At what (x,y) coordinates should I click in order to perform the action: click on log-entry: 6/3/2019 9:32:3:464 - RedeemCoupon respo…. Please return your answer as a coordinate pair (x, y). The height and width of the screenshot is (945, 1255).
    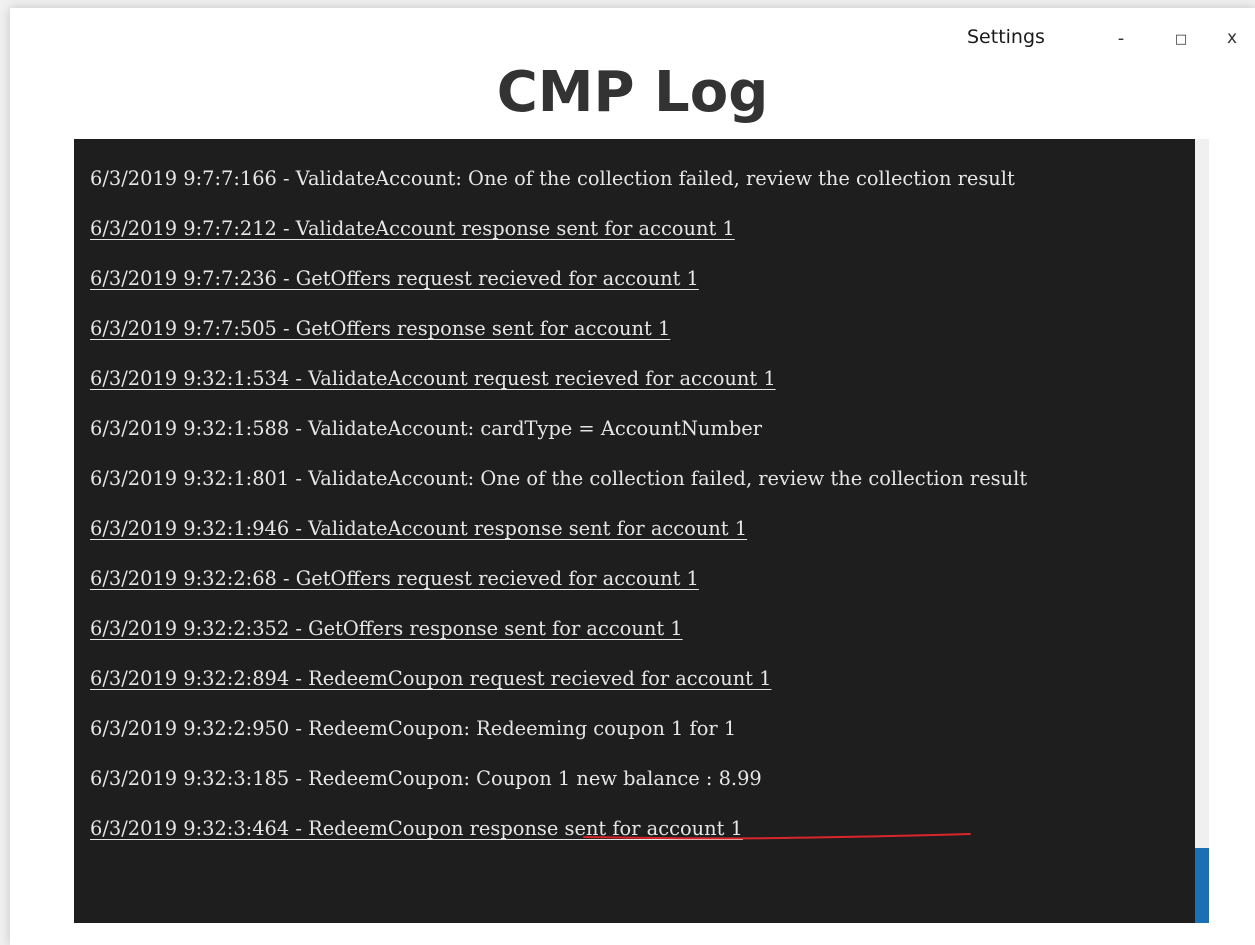
    Looking at the image, I should click on (416, 828).